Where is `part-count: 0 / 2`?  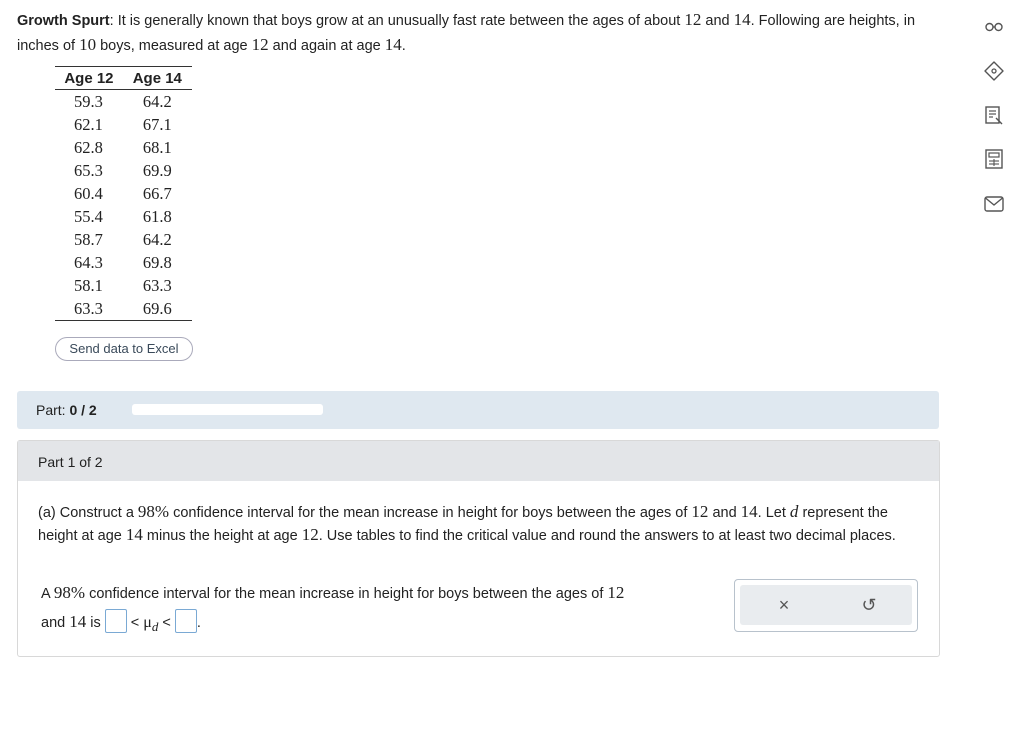 part-count: 0 / 2 is located at coordinates (83, 410).